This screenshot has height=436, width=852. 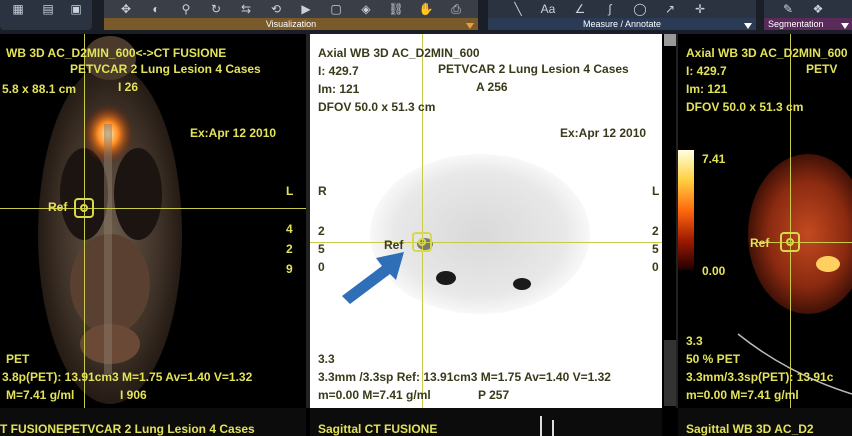 What do you see at coordinates (378, 429) in the screenshot?
I see `bottom-center-text: Sagittal CT FUSIONE` at bounding box center [378, 429].